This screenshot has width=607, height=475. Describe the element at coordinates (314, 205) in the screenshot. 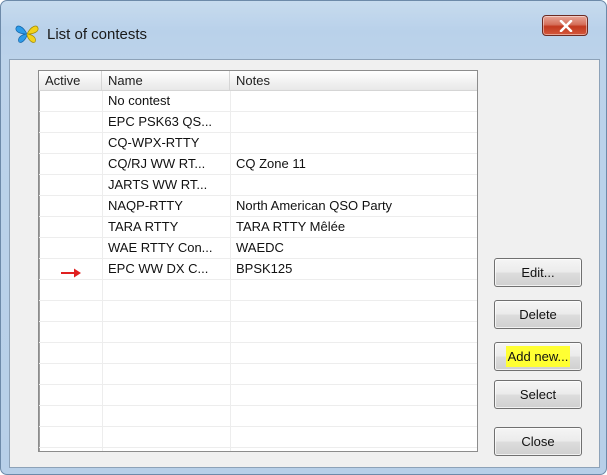

I see `cell-notes: North American QSO Party` at that location.